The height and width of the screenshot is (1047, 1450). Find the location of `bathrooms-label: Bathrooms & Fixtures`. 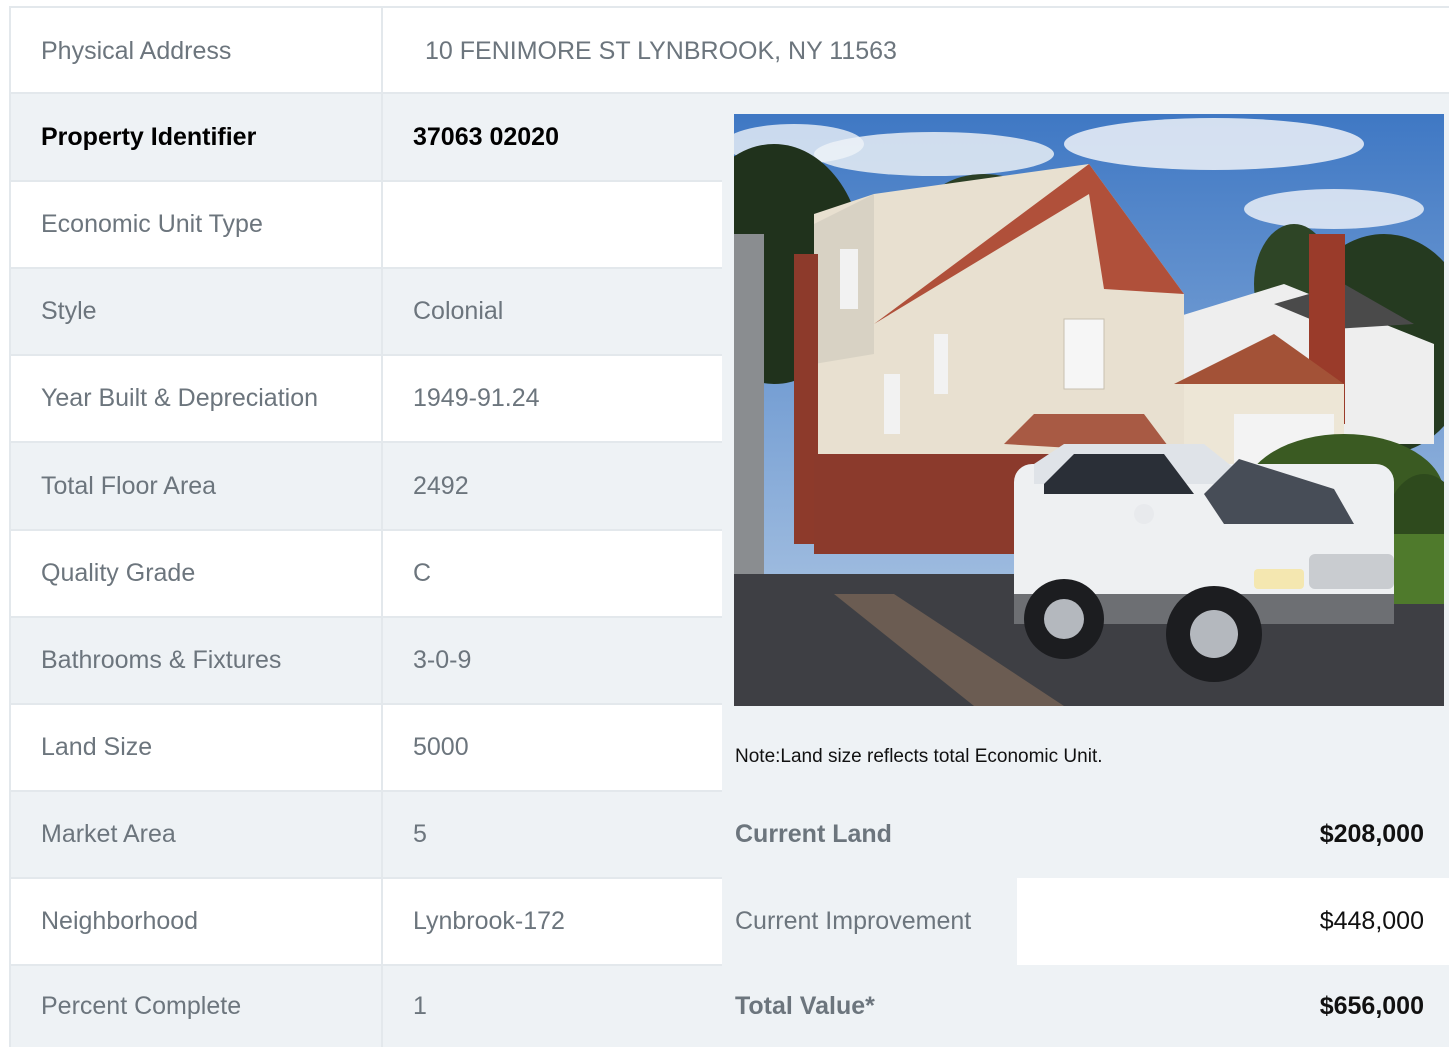

bathrooms-label: Bathrooms & Fixtures is located at coordinates (196, 660).